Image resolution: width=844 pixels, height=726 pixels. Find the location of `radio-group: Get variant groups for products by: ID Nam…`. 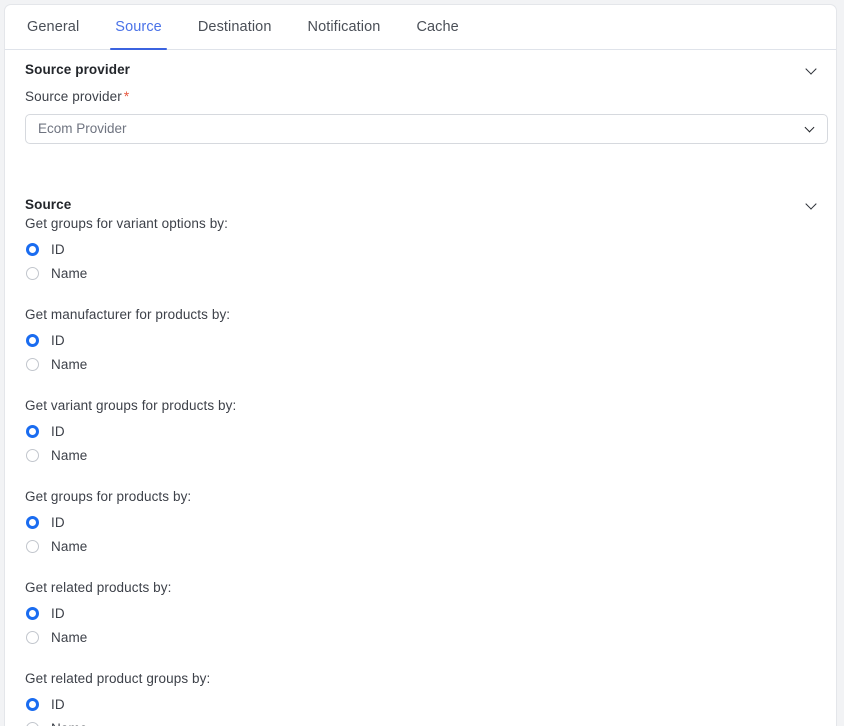

radio-group: Get variant groups for products by: ID Nam… is located at coordinates (420, 443).